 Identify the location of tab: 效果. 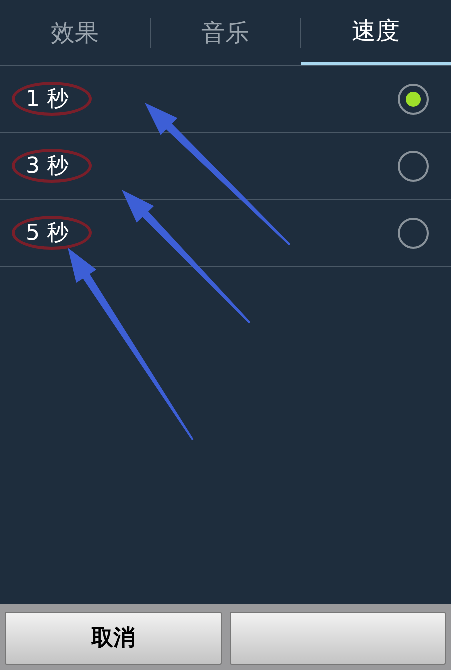
(75, 32).